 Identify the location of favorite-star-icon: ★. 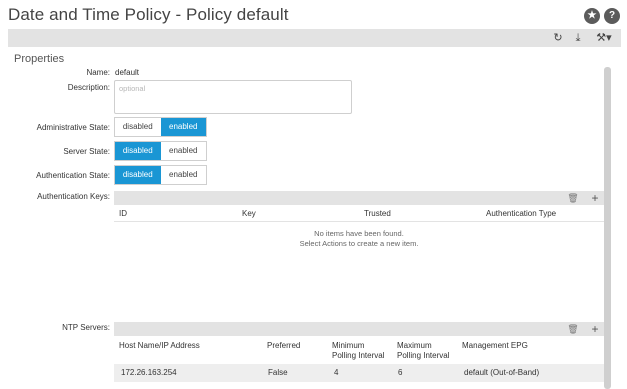
(592, 16).